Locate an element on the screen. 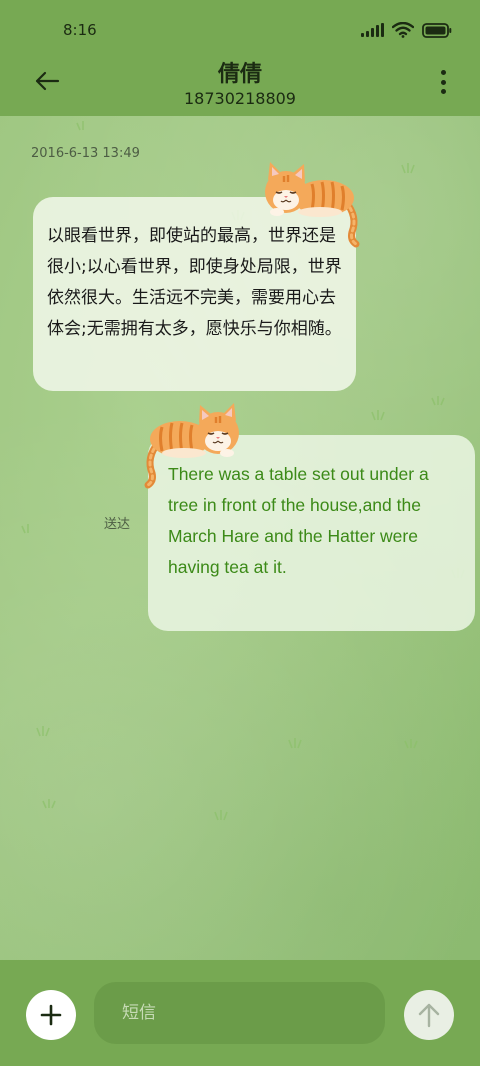 The height and width of the screenshot is (1066, 480). status-icons is located at coordinates (406, 30).